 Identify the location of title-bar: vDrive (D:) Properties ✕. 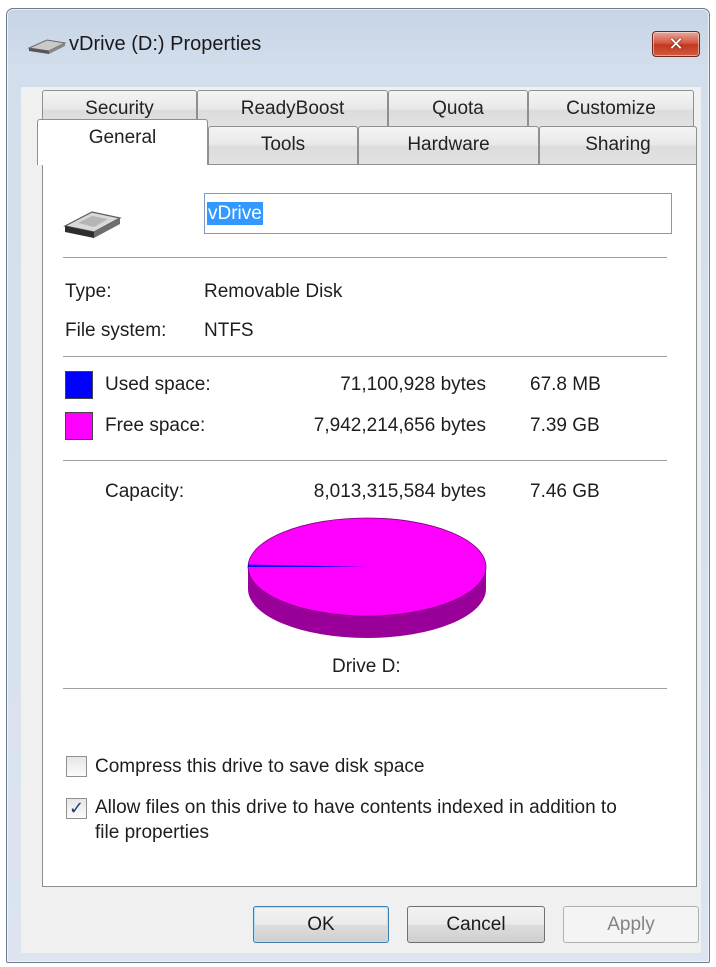
(358, 43).